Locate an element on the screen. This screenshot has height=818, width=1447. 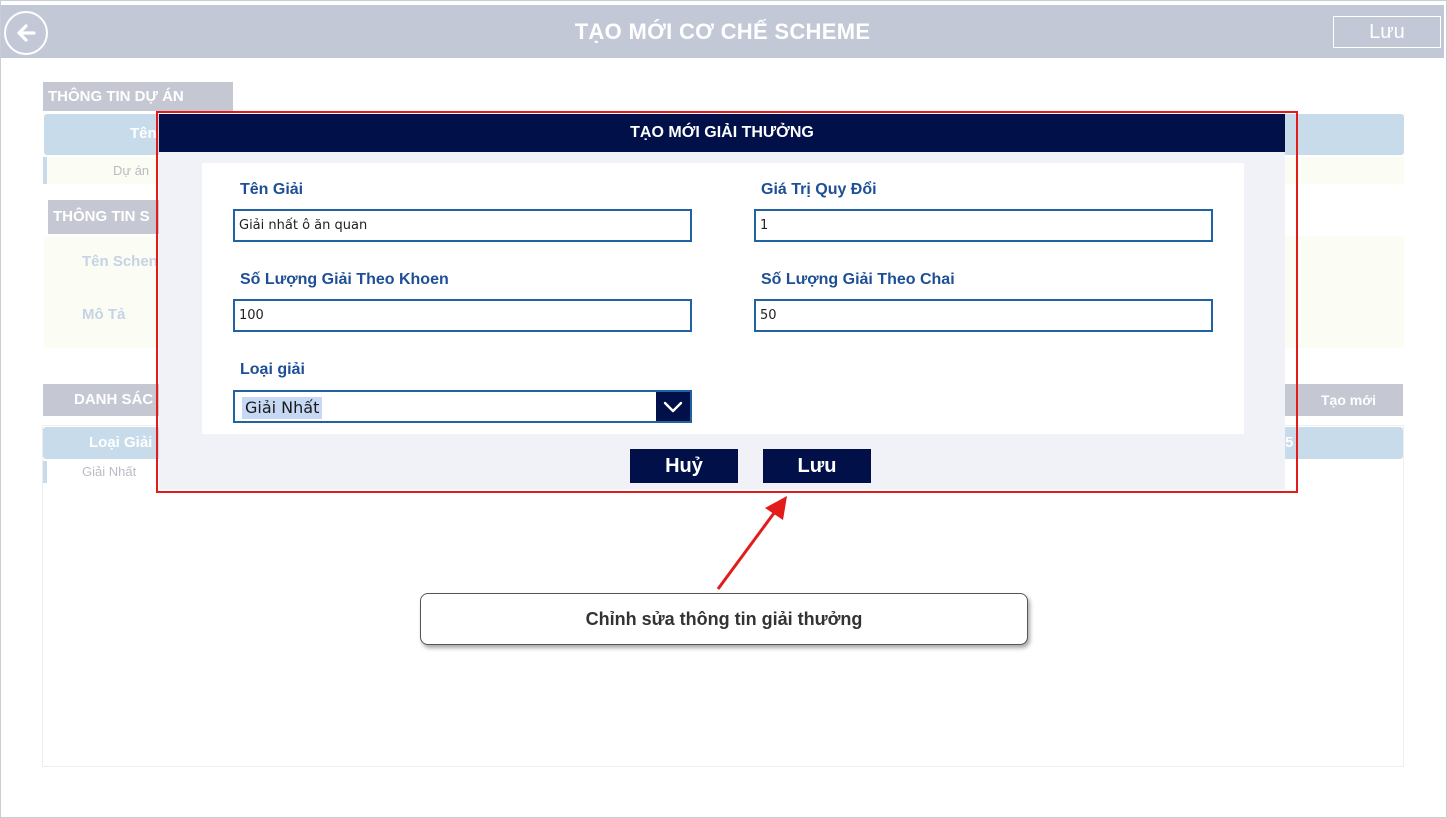
project-column-name: Tên is located at coordinates (143, 133).